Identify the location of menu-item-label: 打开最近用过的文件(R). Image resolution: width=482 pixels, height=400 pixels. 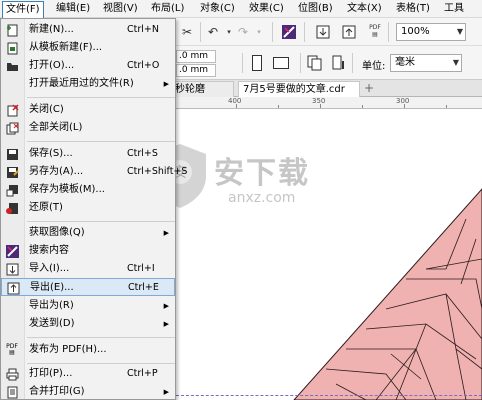
(81, 83).